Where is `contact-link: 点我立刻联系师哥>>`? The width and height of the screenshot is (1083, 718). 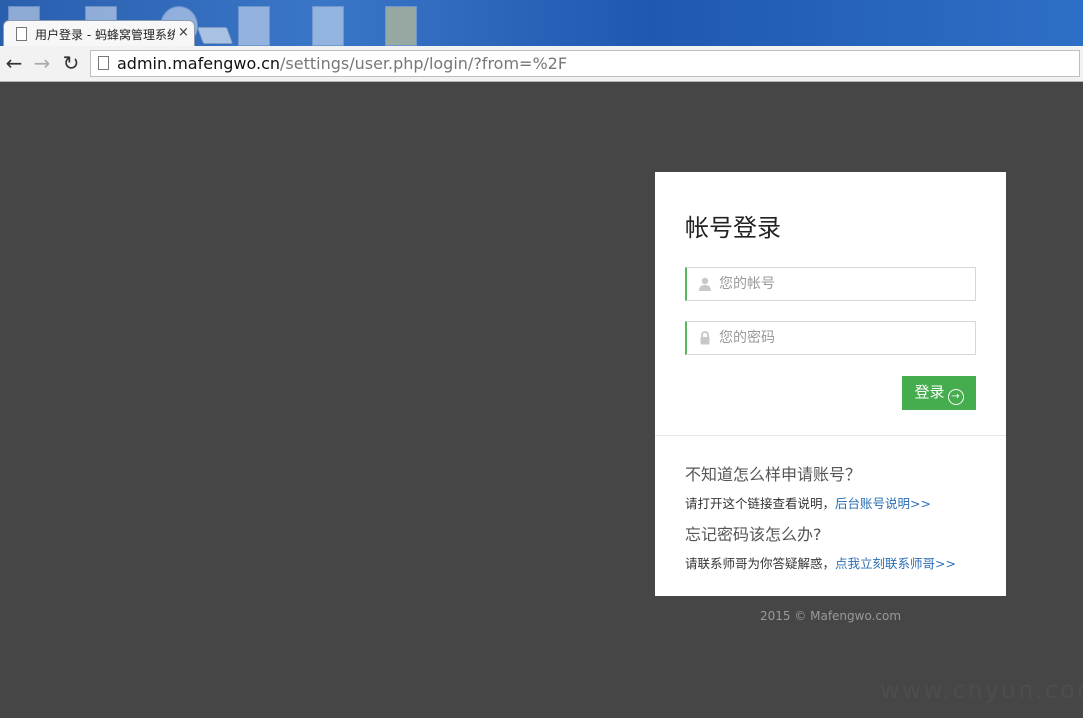
contact-link: 点我立刻联系师哥>> is located at coordinates (895, 563).